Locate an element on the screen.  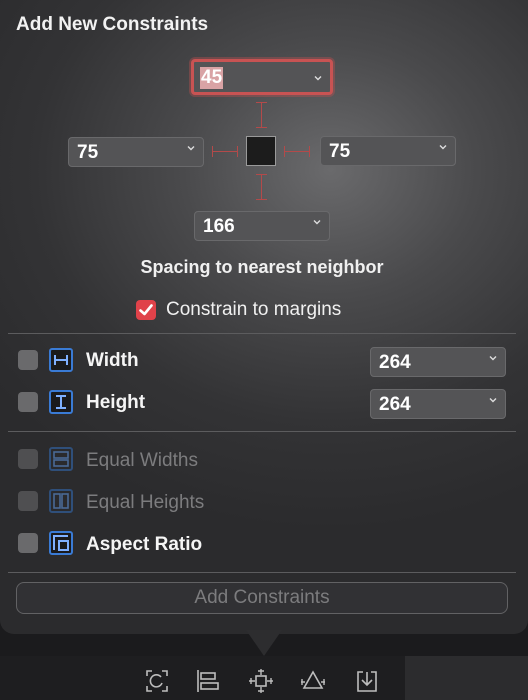
equal-widths-checkbox is located at coordinates (28, 459).